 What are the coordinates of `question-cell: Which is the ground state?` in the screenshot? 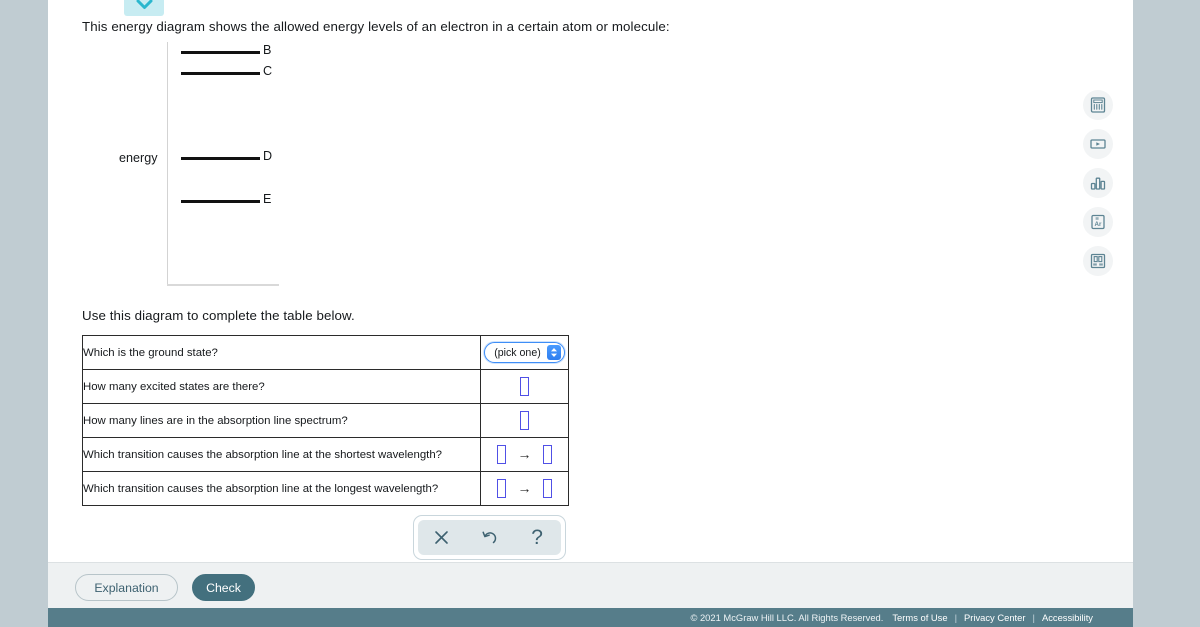 It's located at (281, 352).